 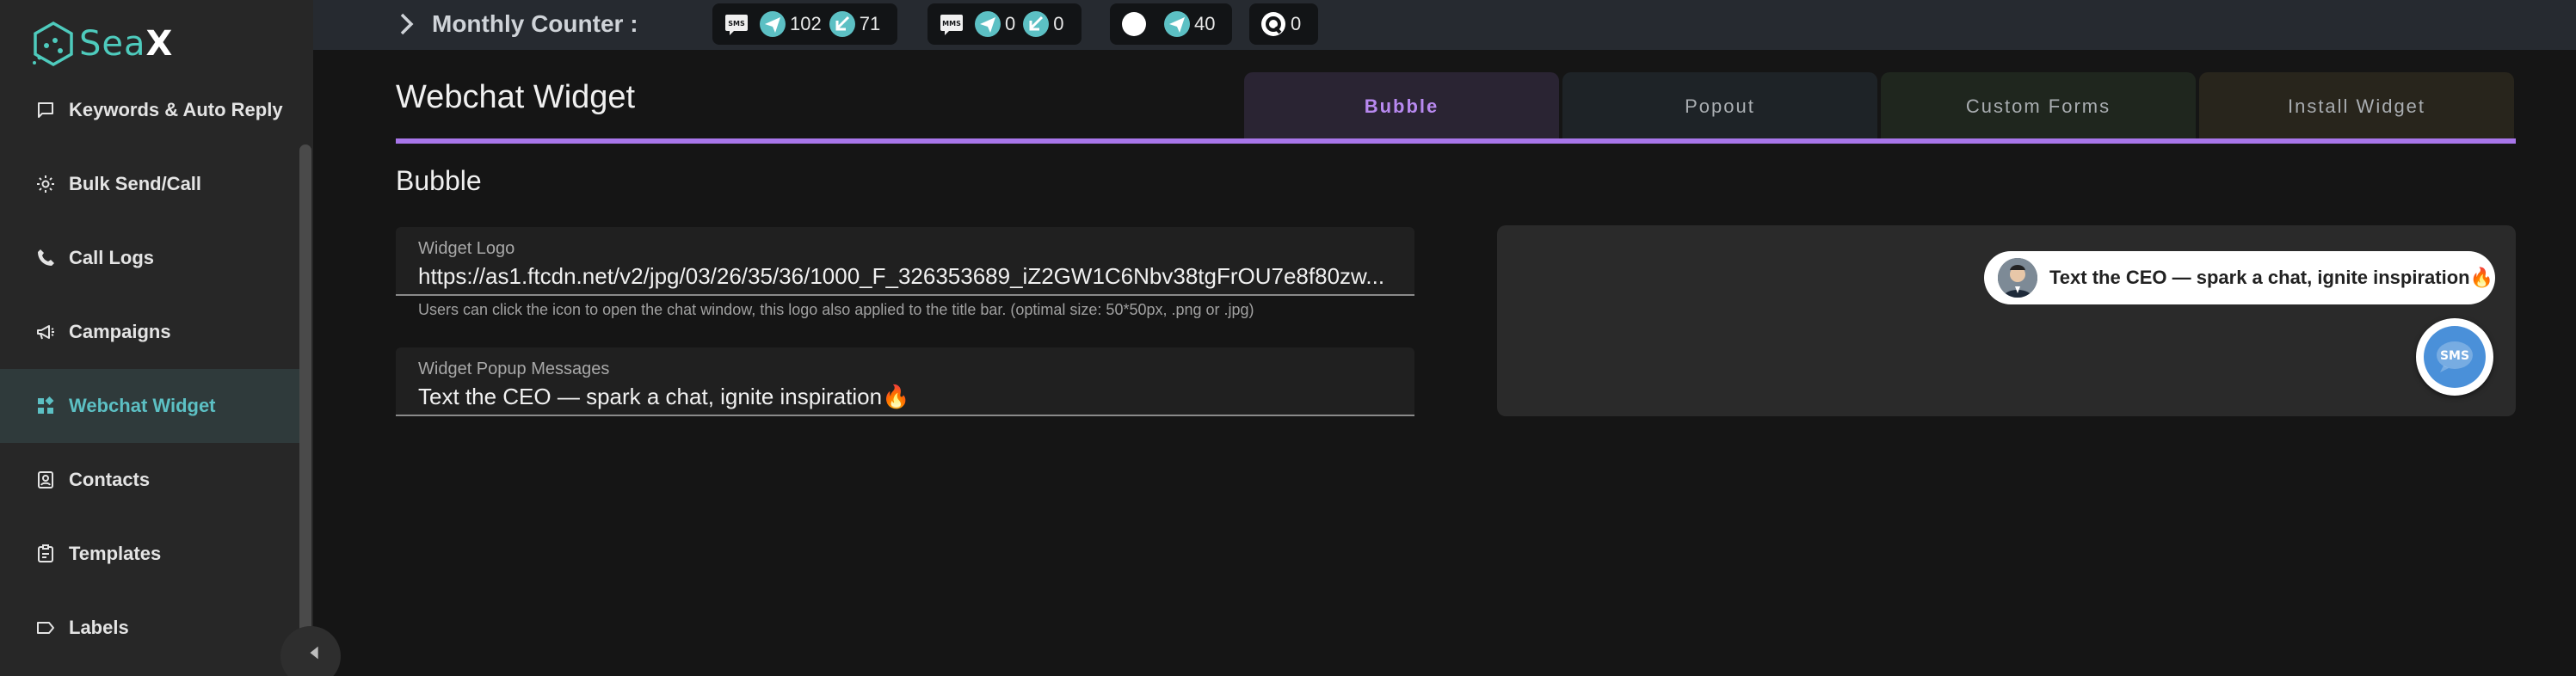 I want to click on tab-custom-forms: Custom Forms, so click(x=2038, y=107).